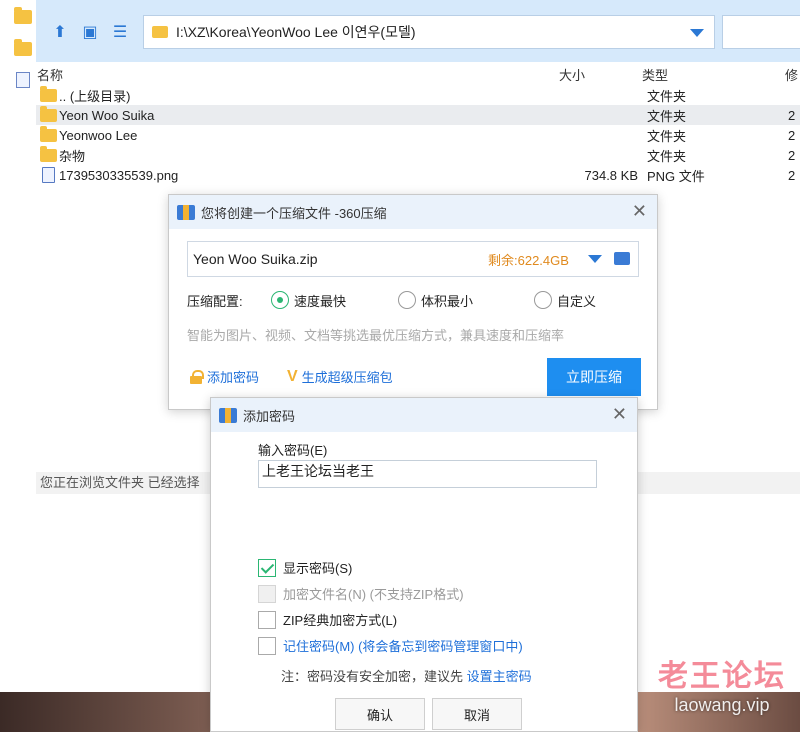 The height and width of the screenshot is (732, 800). What do you see at coordinates (418, 175) in the screenshot?
I see `table-row: 1739530335539.png 734.8 KB PNG 文件 2` at bounding box center [418, 175].